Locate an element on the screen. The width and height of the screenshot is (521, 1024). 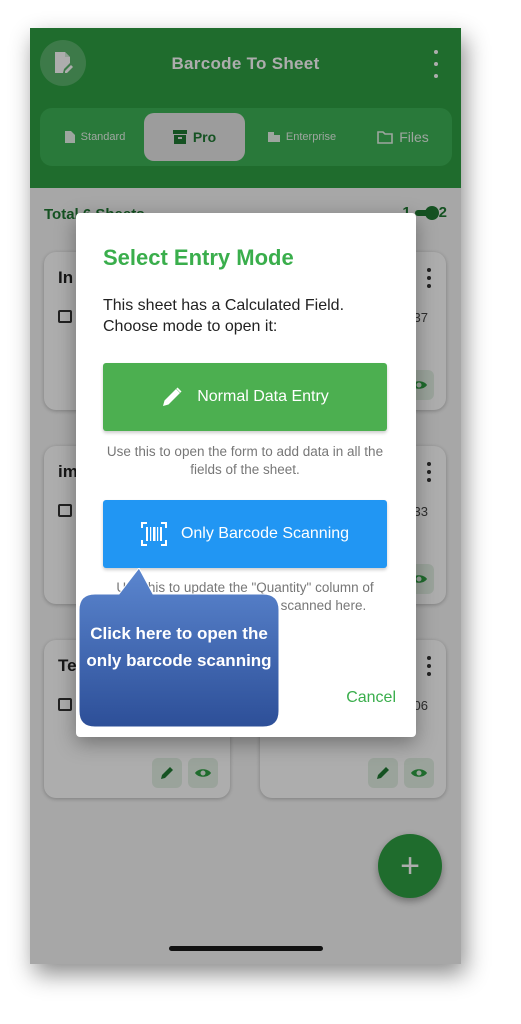
barcode-scan-icon is located at coordinates (153, 534).